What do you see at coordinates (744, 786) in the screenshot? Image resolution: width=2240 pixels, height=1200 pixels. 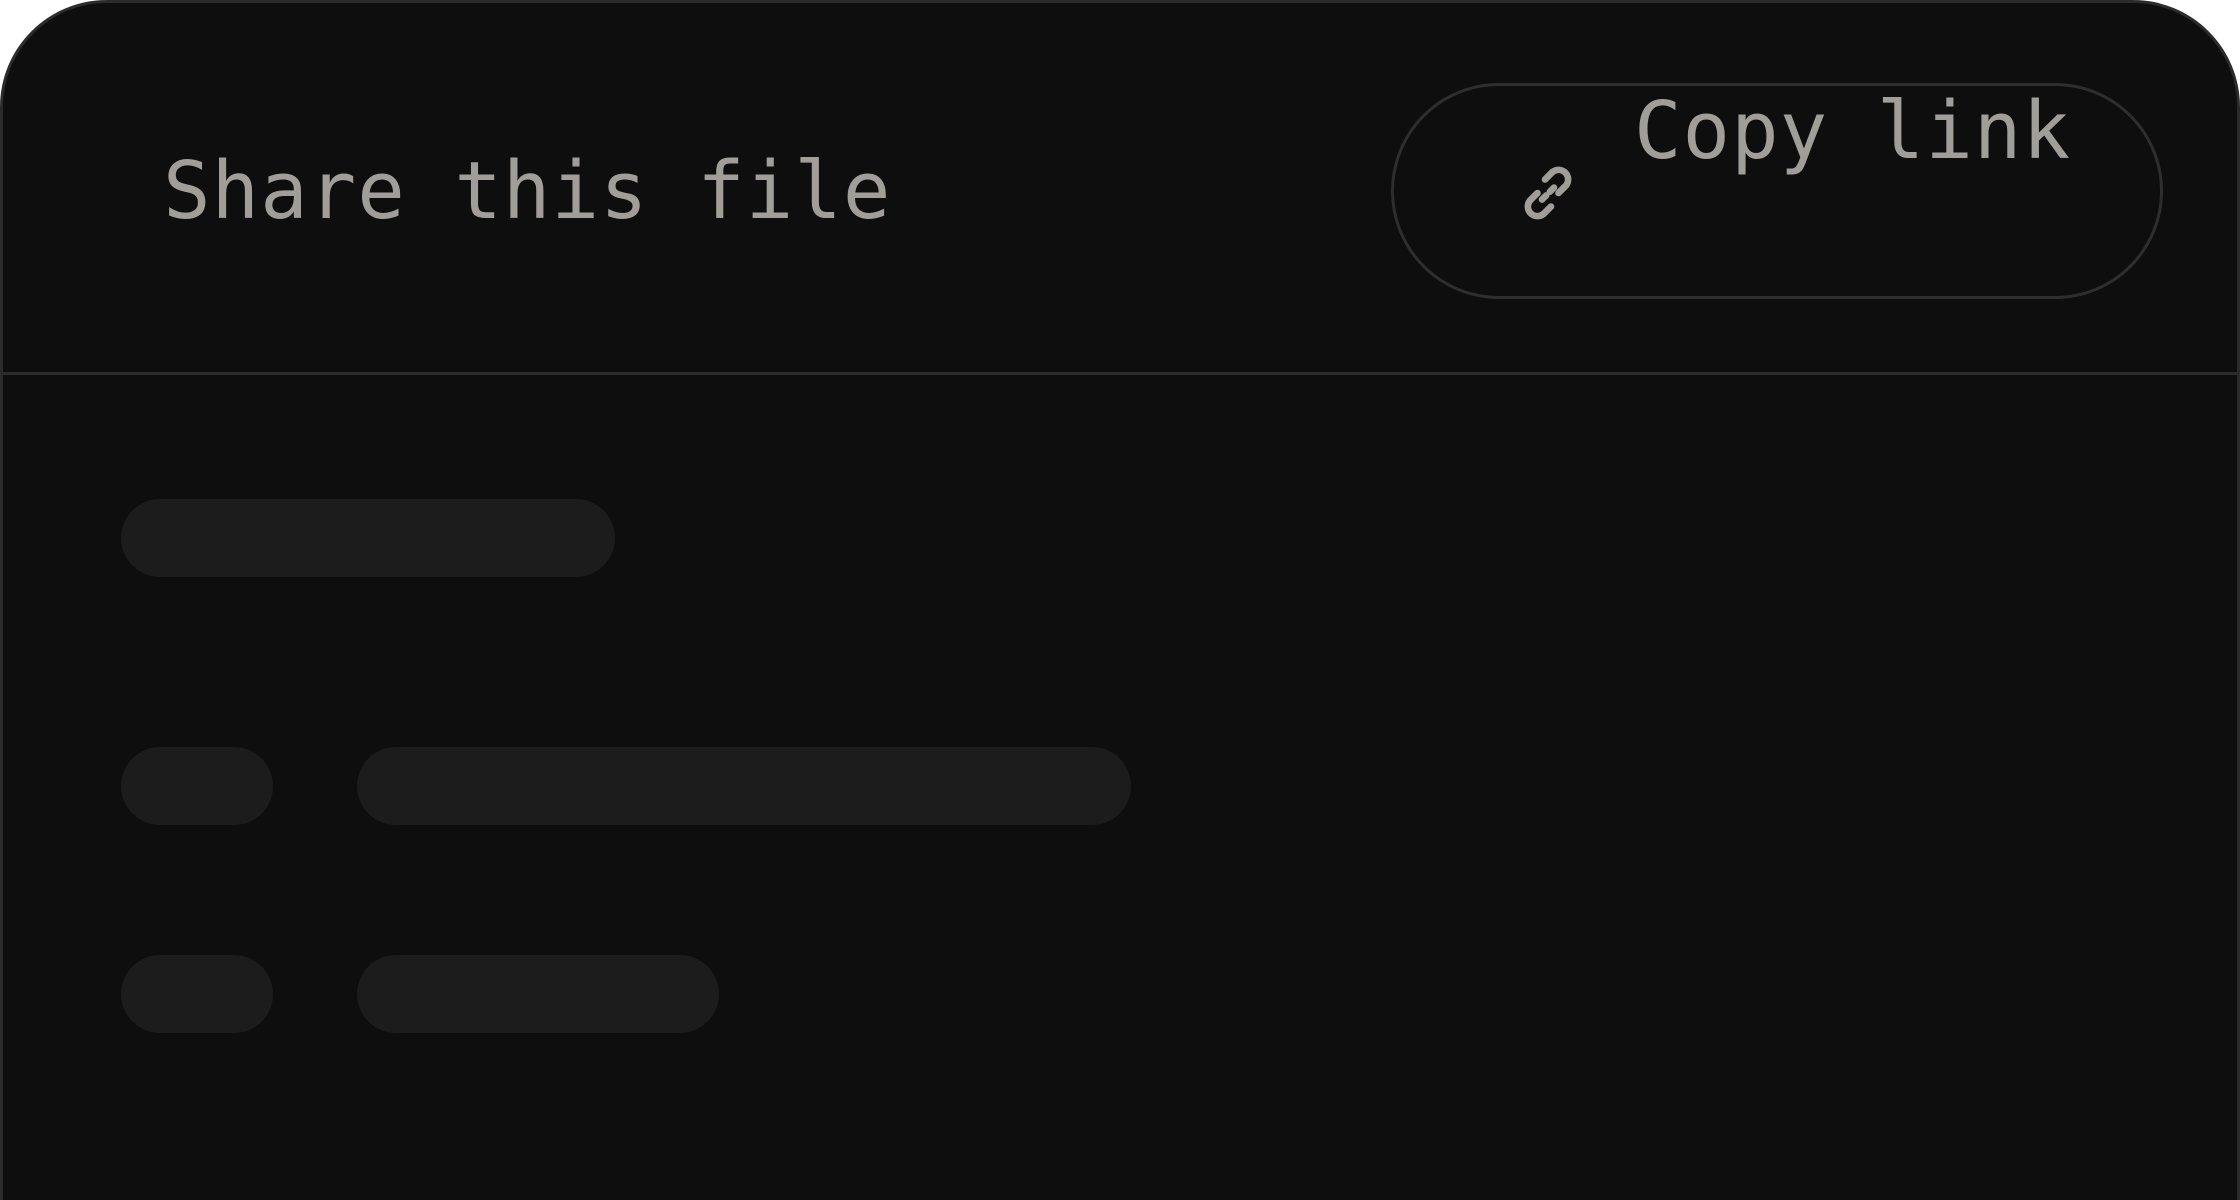 I see `skeleton-row-1-value` at bounding box center [744, 786].